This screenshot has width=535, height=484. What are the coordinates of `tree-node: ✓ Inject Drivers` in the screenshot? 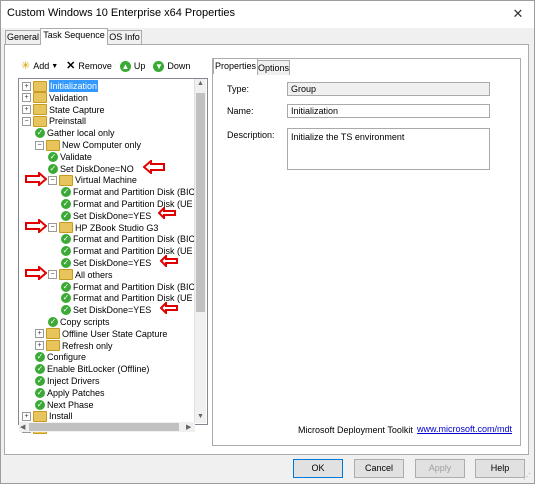 It's located at (67, 381).